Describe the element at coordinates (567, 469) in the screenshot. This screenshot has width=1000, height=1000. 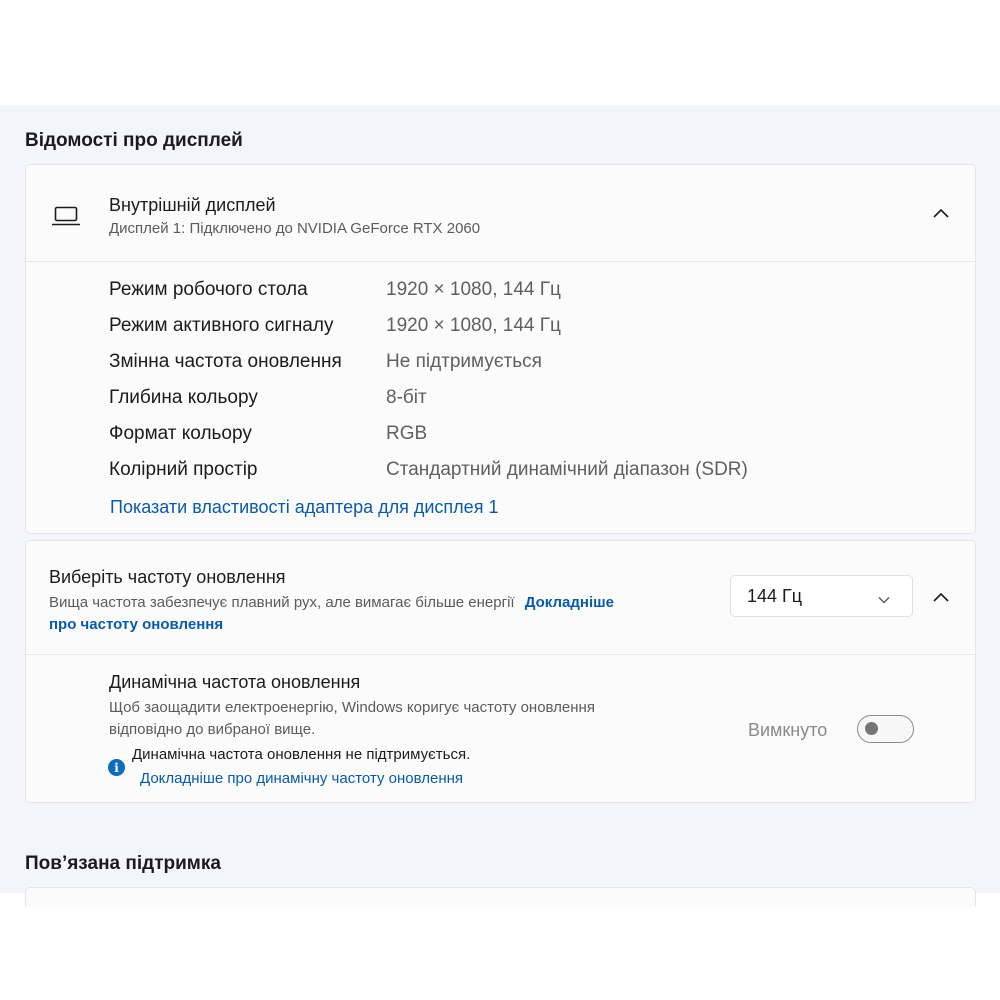
I see `row-value-color-space: Стандартний динамічний діапазон (SDR)` at that location.